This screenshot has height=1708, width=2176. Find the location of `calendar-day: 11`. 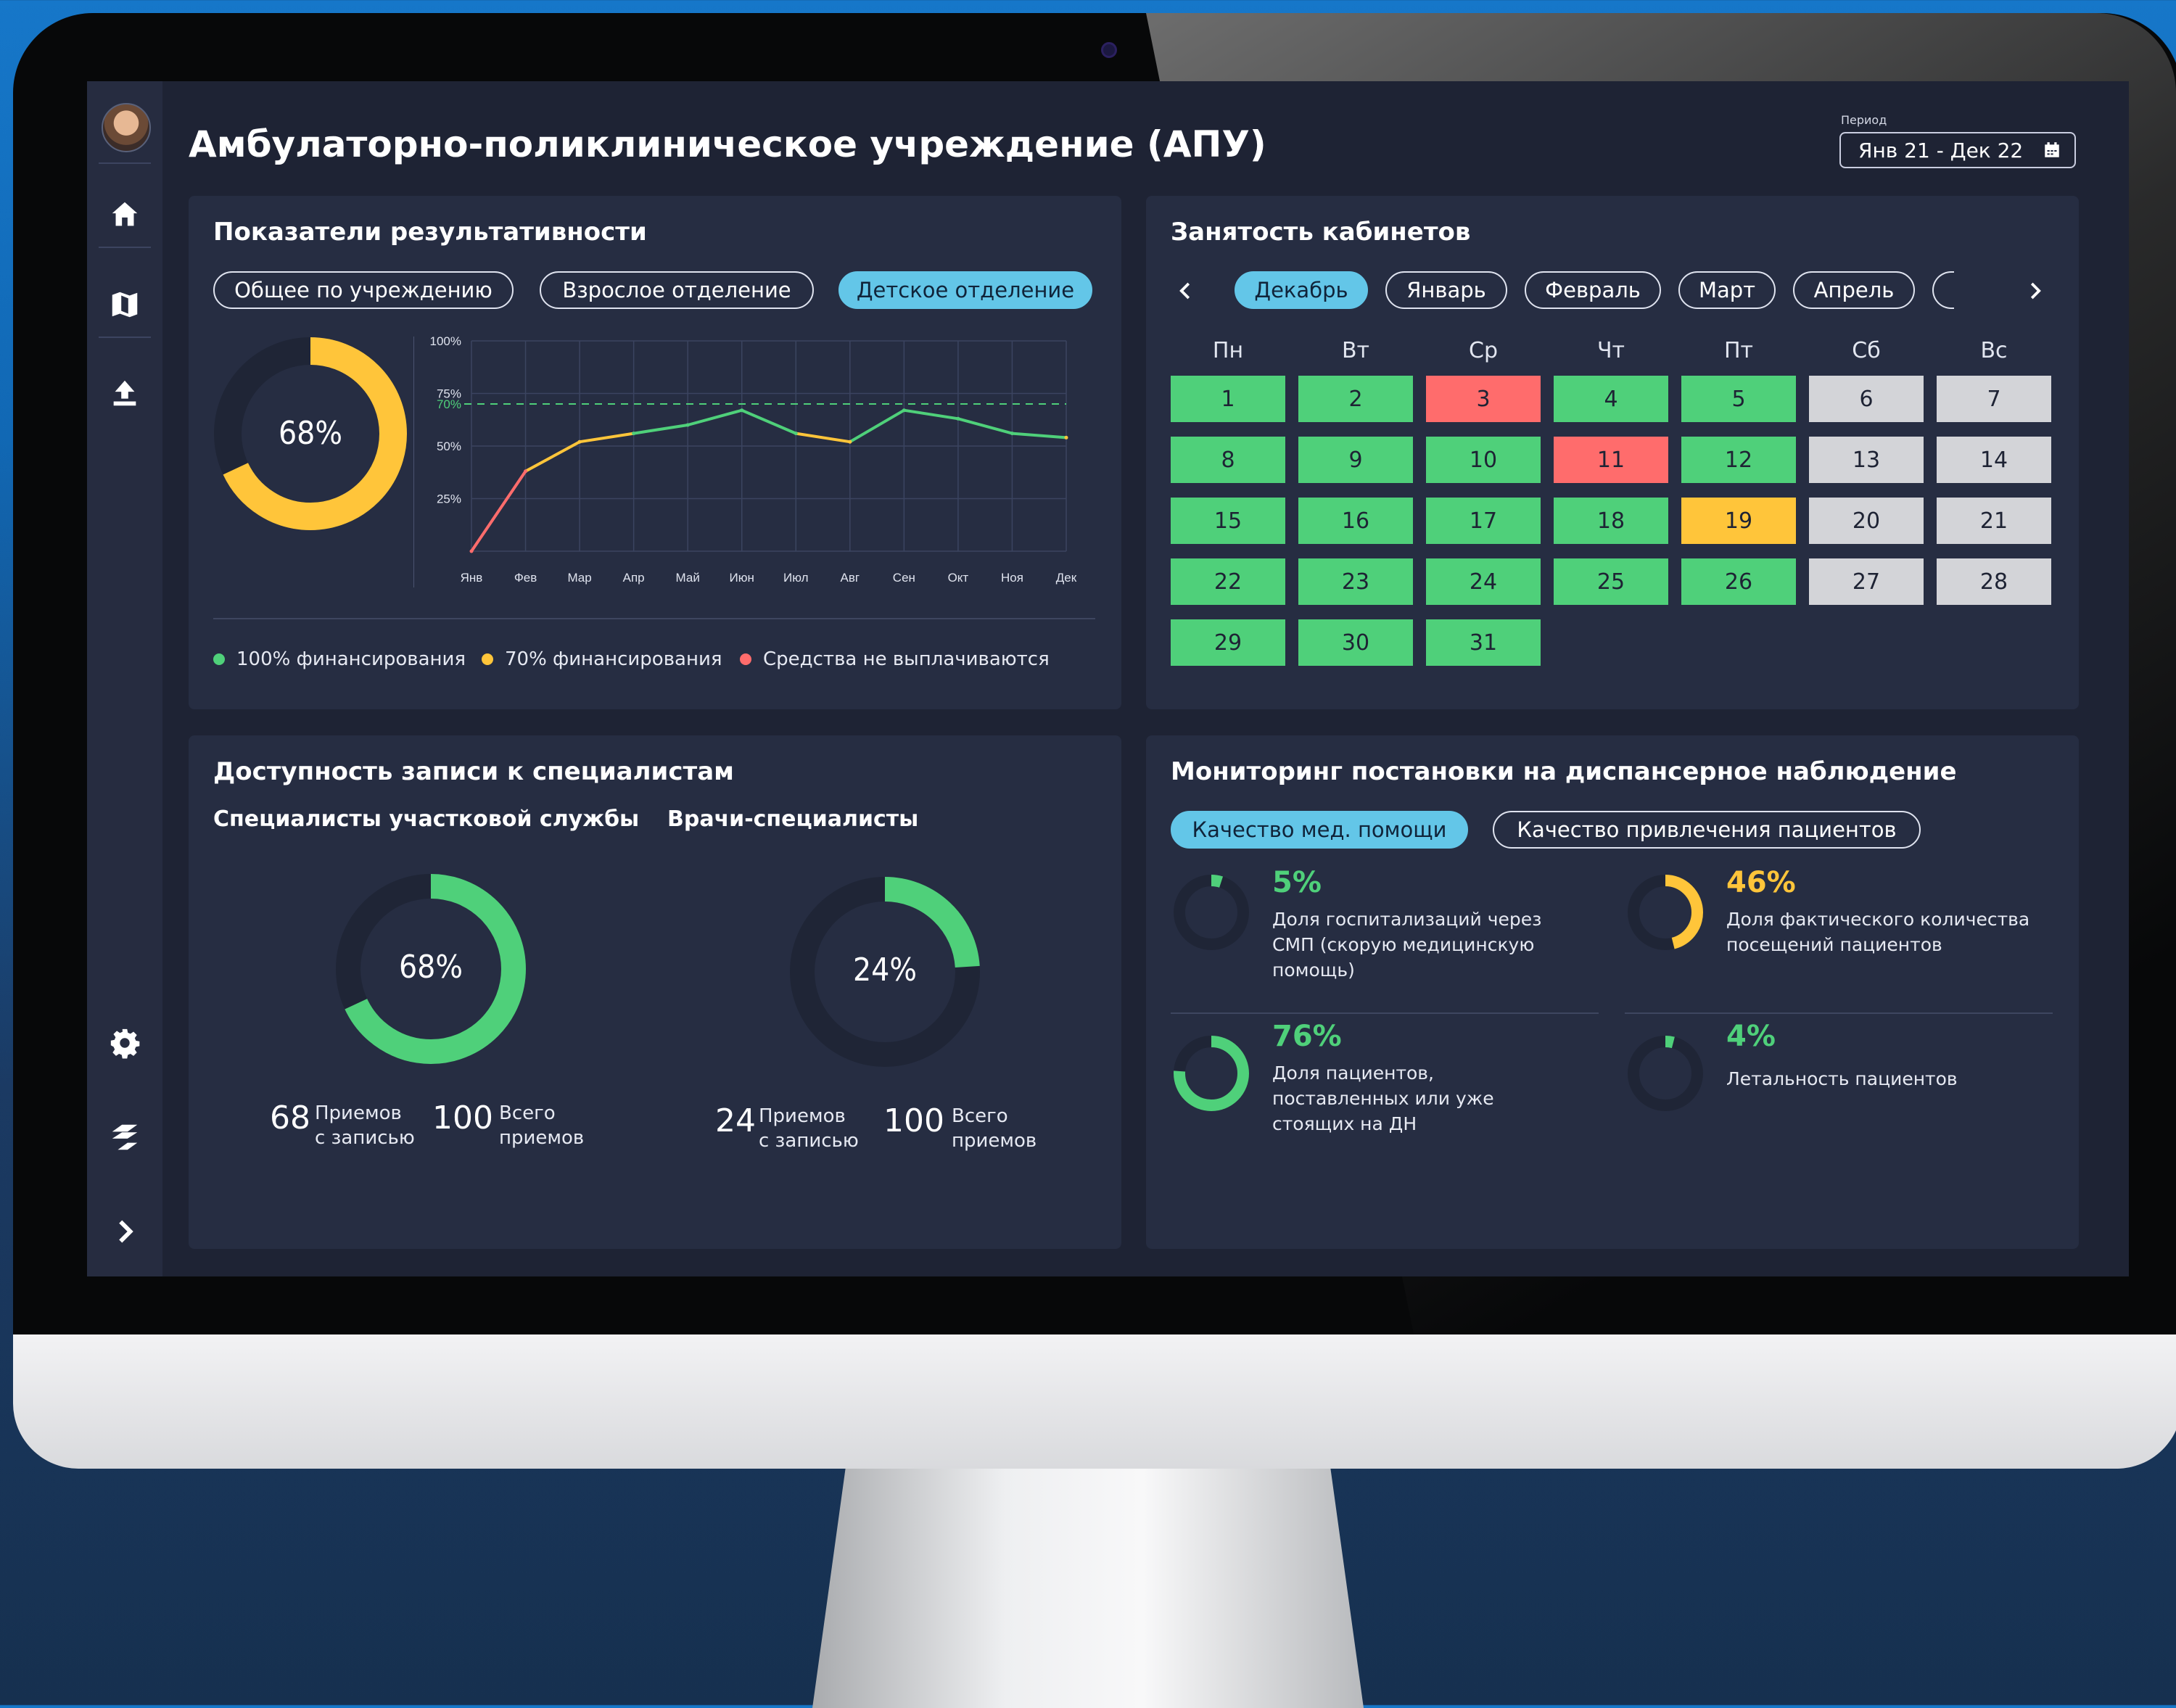

calendar-day: 11 is located at coordinates (1611, 460).